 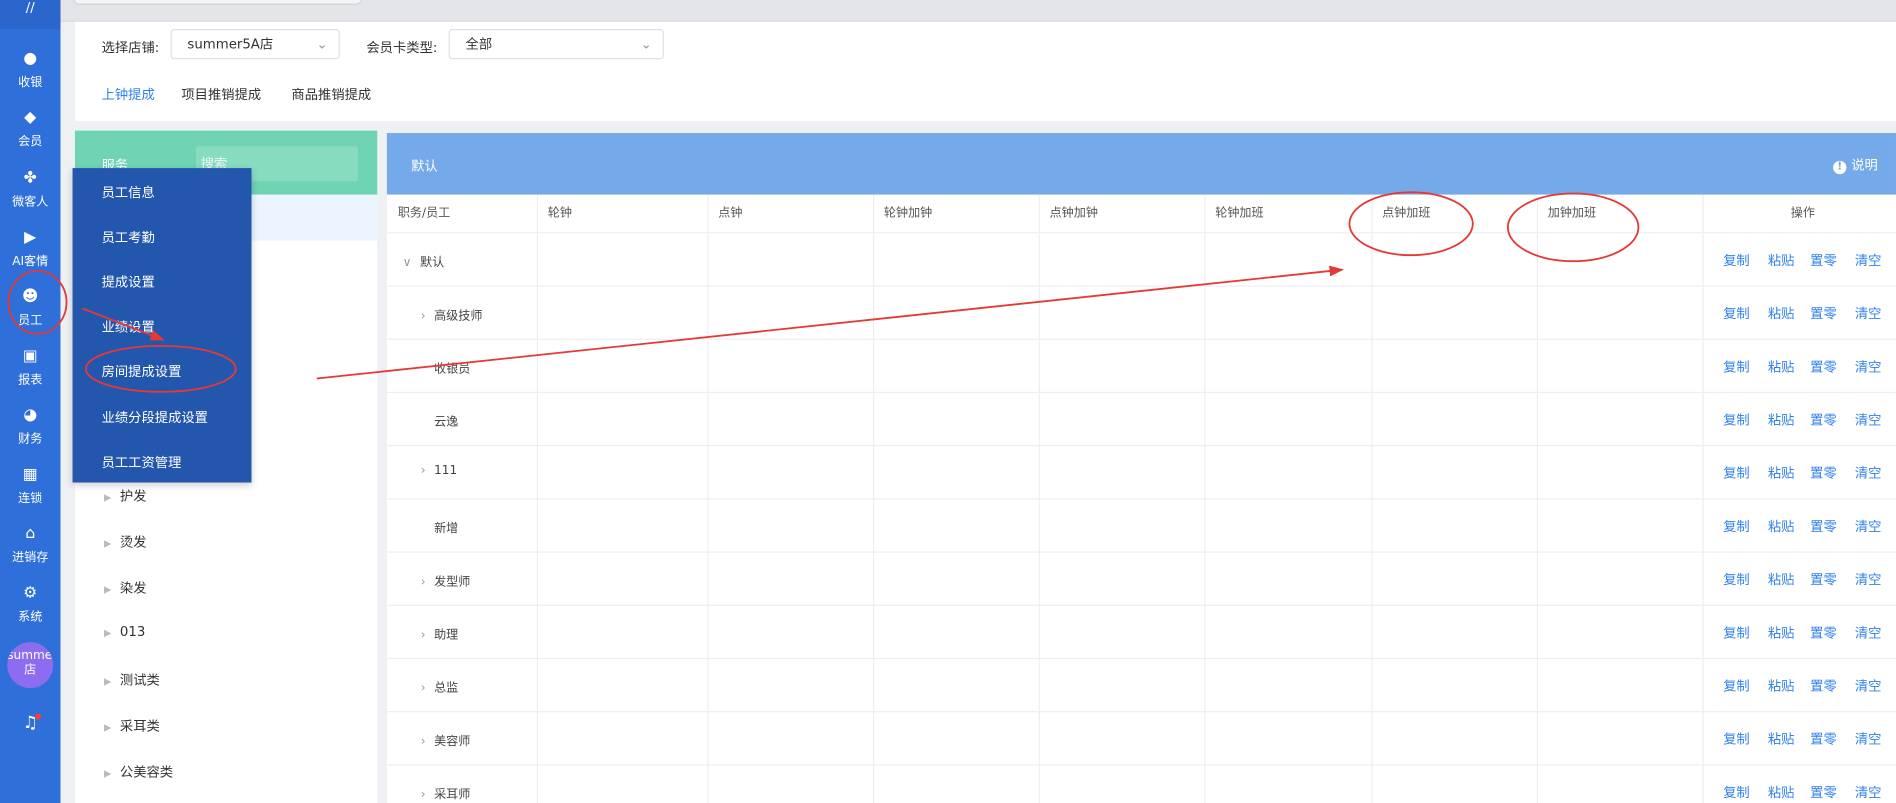 I want to click on table-row-label: › 美容师, so click(x=446, y=739).